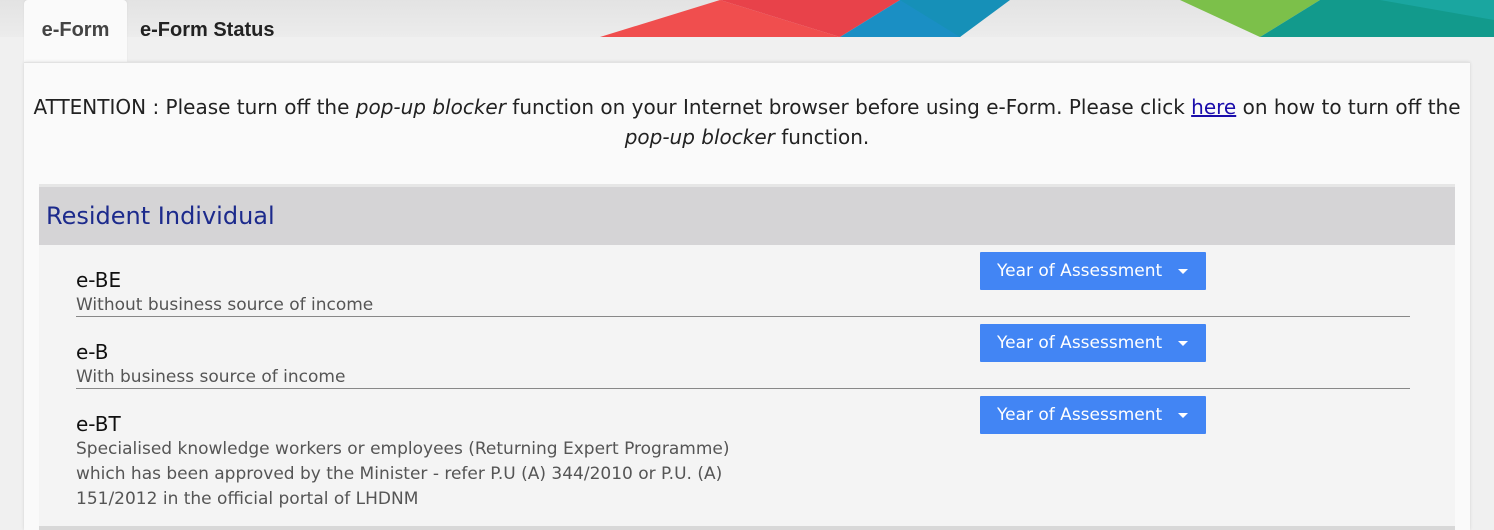 Image resolution: width=1494 pixels, height=530 pixels. Describe the element at coordinates (225, 305) in the screenshot. I see `form-description: Without business source of income` at that location.